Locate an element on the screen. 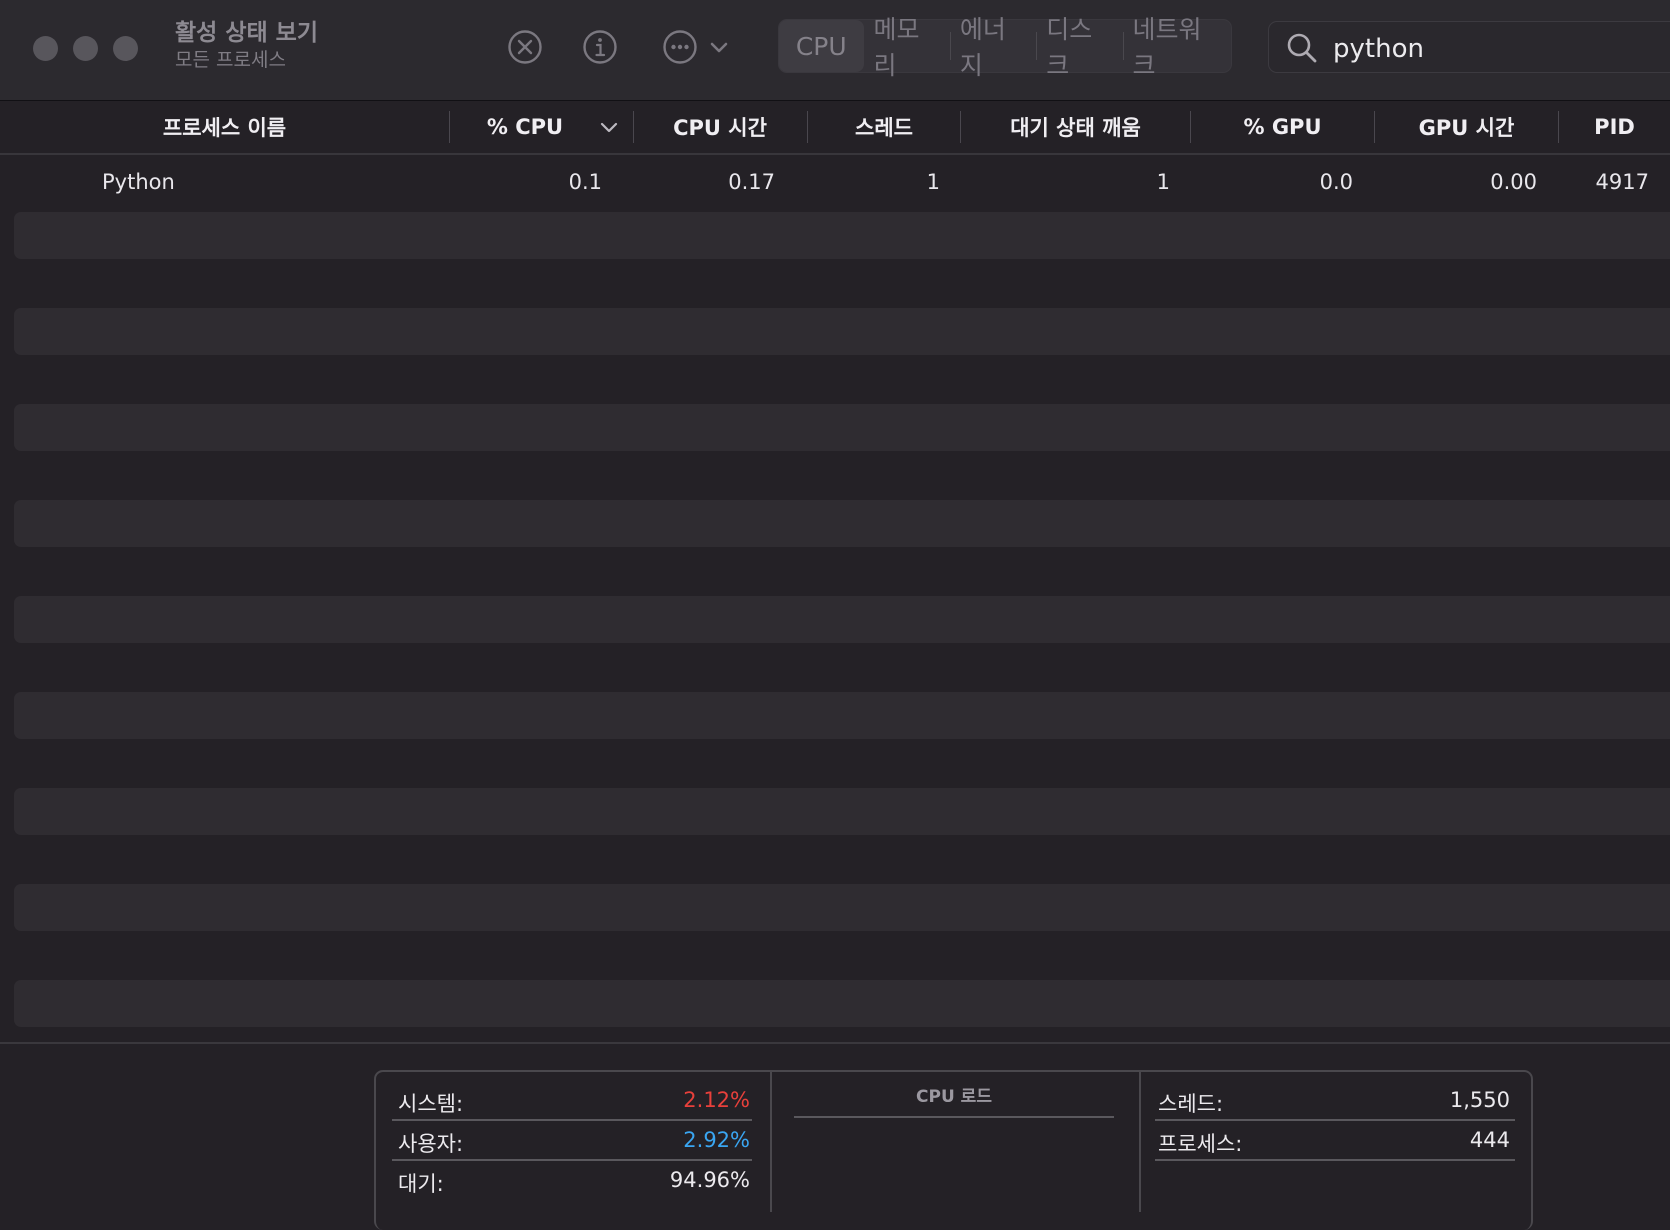  cell-gpu-percent: 0.0 is located at coordinates (1336, 182).